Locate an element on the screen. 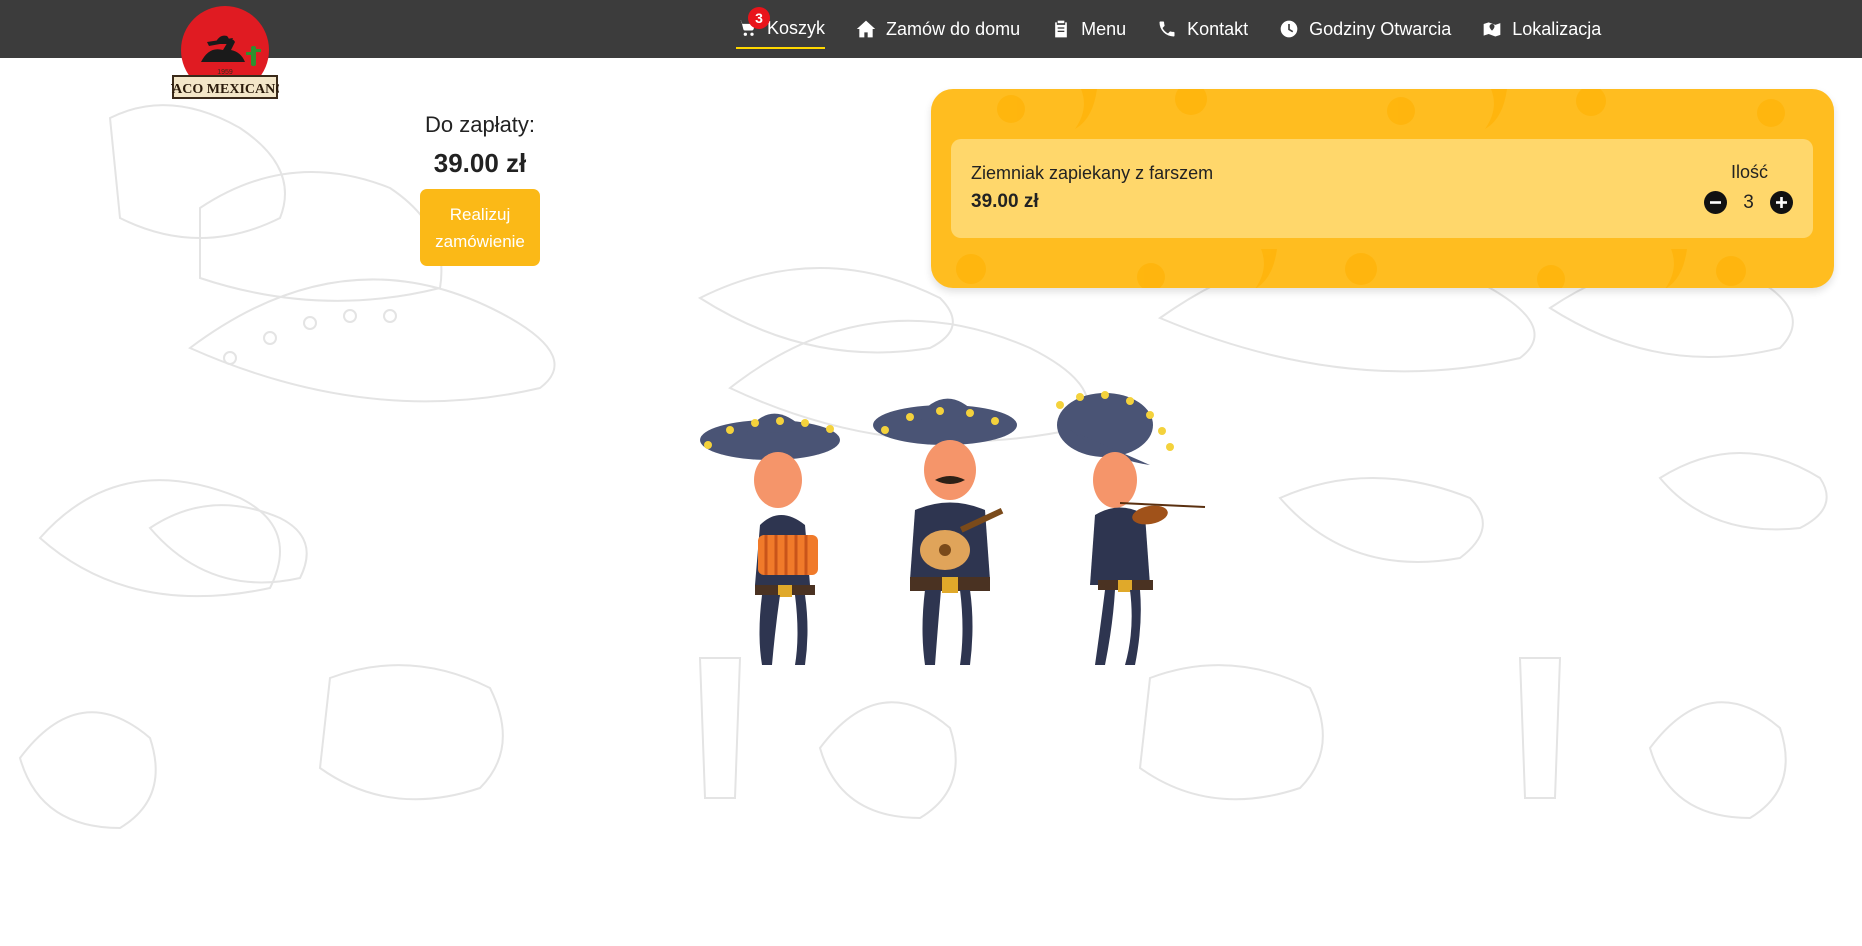  cart-item-name: Ziemniak zapiekany z farszem is located at coordinates (1092, 173).